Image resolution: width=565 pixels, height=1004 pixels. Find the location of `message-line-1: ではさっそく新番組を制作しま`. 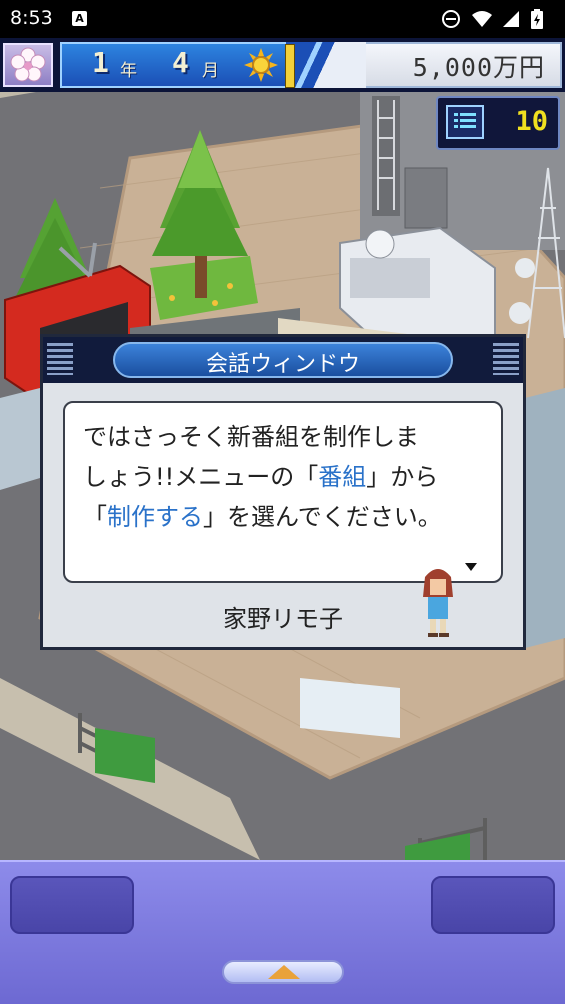

message-line-1: ではさっそく新番組を制作しま is located at coordinates (251, 437).